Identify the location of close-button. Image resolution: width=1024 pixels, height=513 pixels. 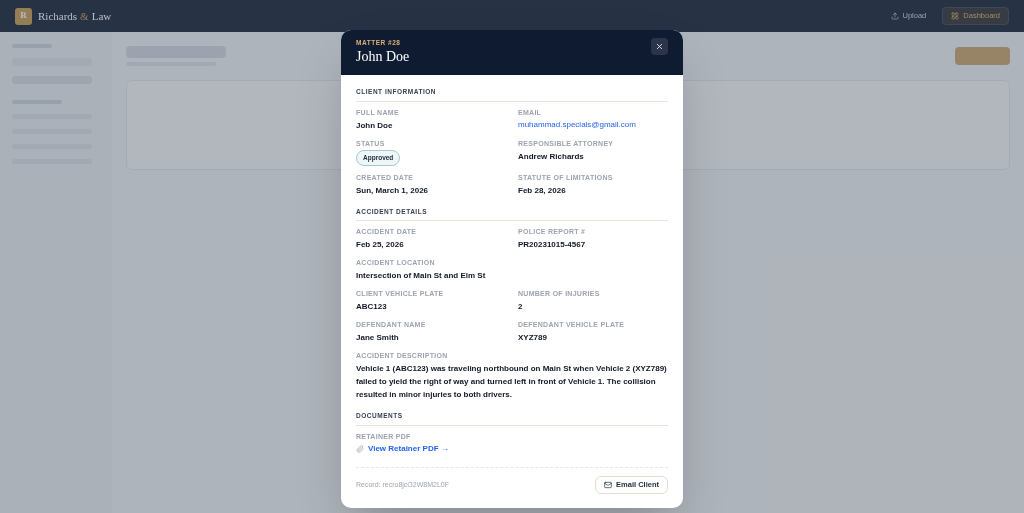
(659, 46).